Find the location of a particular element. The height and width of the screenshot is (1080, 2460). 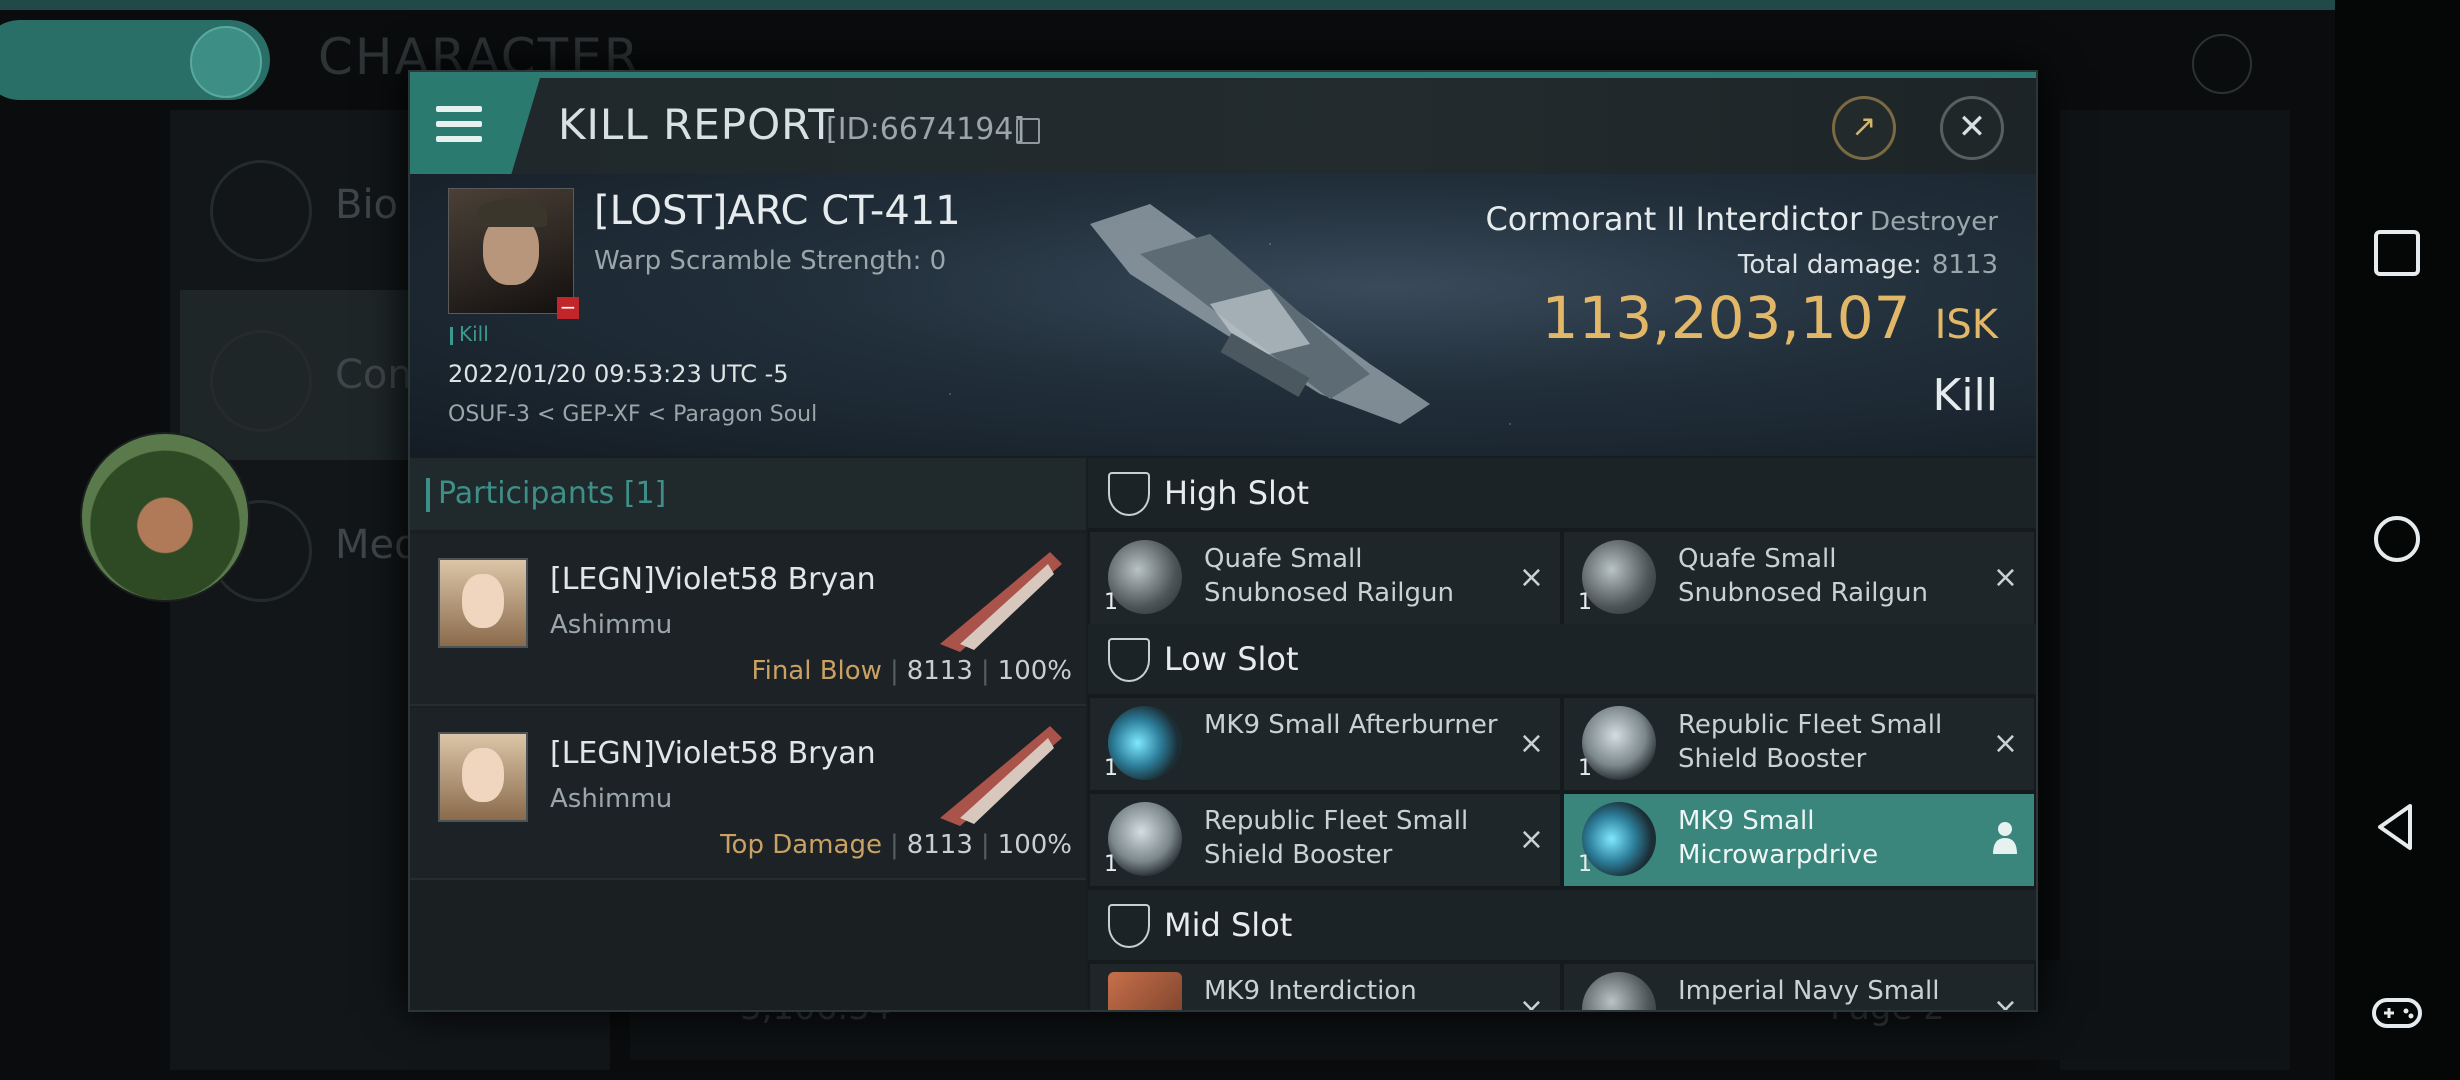

isk-value: 113,203,107 ISK is located at coordinates (1769, 318).